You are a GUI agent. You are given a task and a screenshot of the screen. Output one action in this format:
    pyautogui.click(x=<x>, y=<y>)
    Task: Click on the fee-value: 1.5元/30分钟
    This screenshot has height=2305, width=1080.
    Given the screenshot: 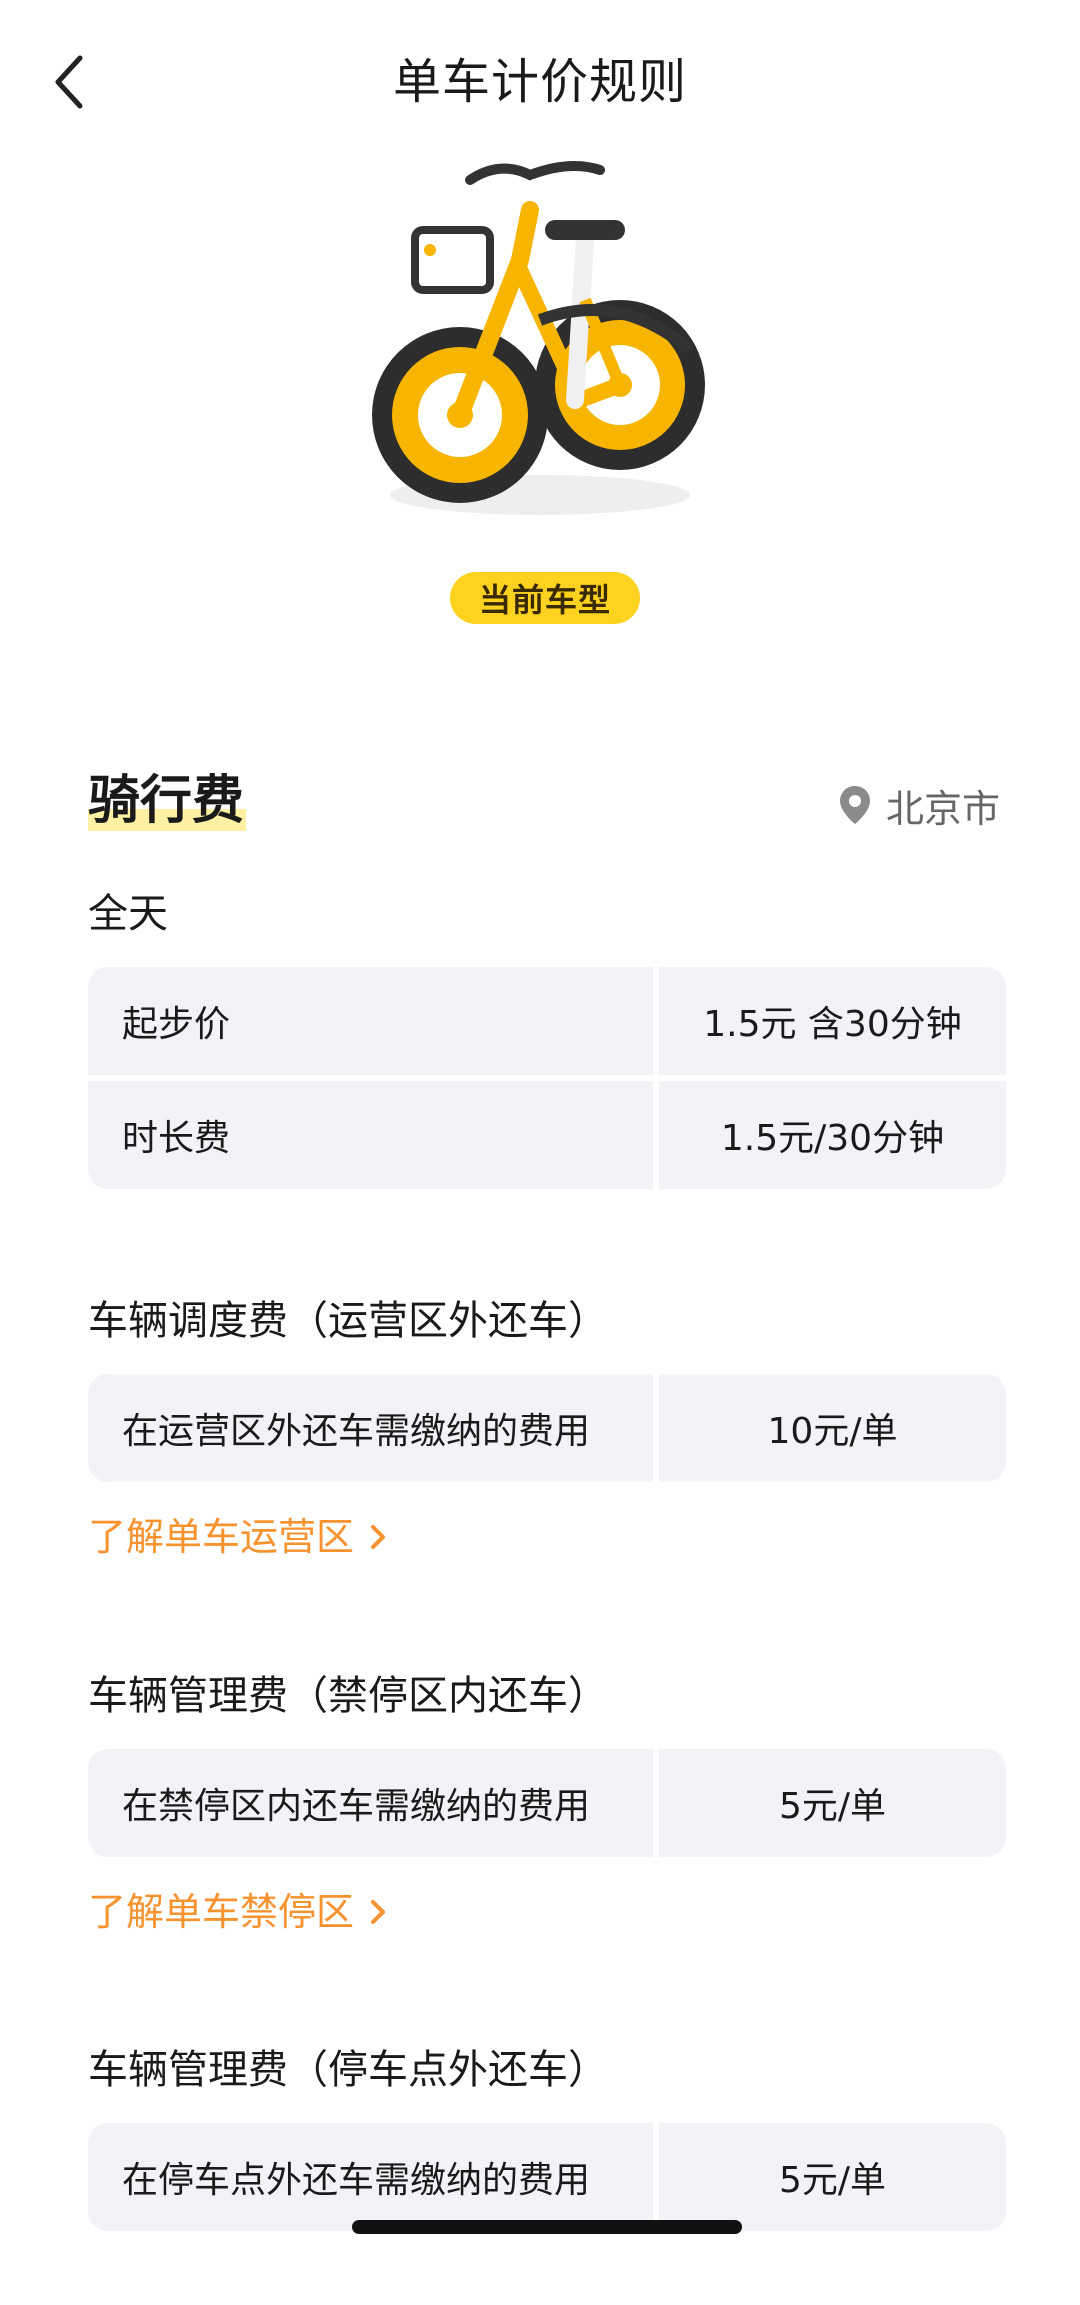 What is the action you would take?
    pyautogui.click(x=832, y=1135)
    